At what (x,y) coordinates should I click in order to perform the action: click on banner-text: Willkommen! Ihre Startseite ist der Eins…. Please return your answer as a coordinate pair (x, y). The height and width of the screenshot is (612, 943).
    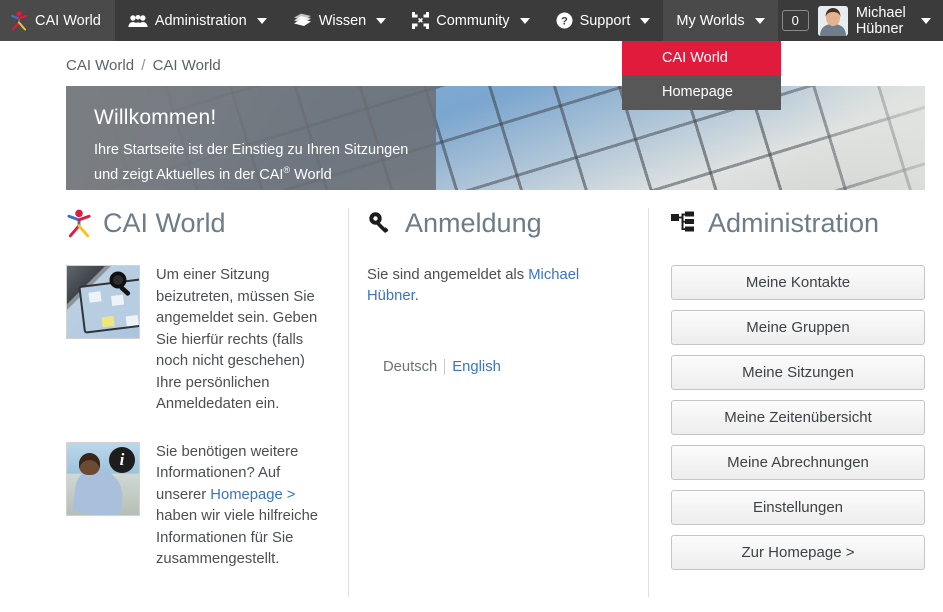
    Looking at the image, I should click on (251, 145).